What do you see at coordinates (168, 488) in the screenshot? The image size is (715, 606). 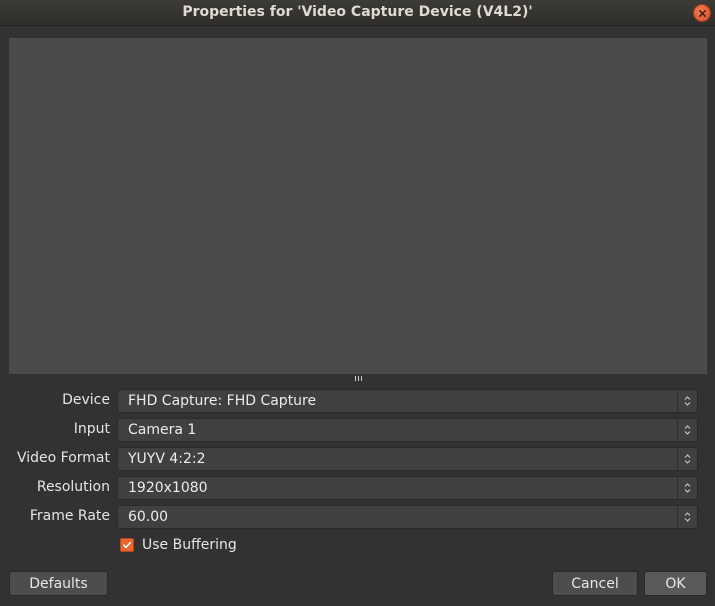 I see `resolution-value: 1920x1080` at bounding box center [168, 488].